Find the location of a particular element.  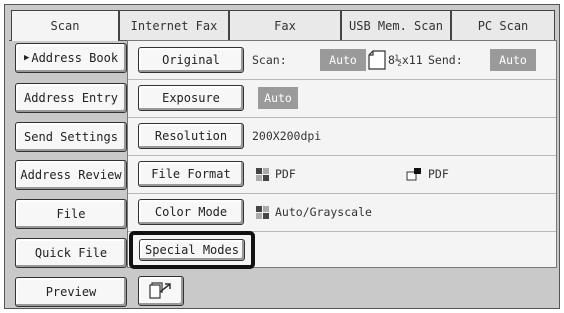

resolution-row: Resolution 200X200dpi is located at coordinates (342, 136).